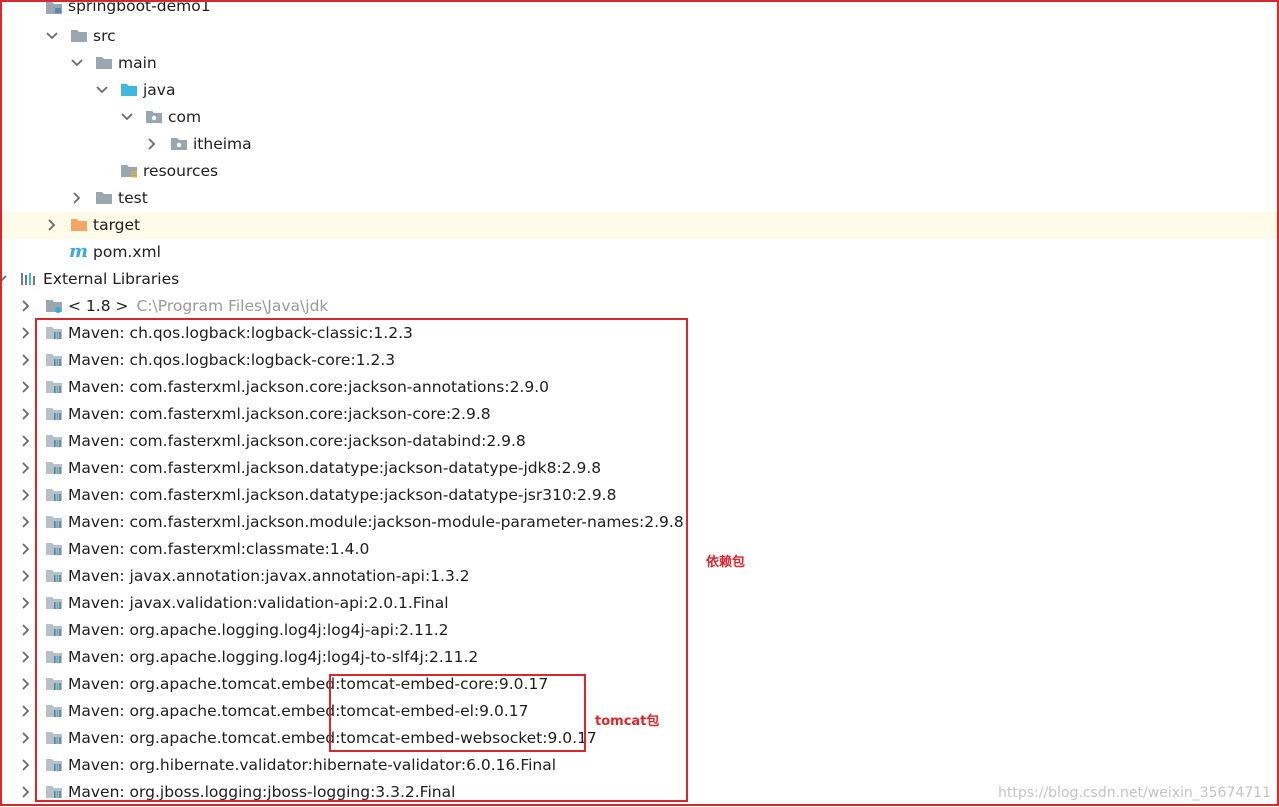 Image resolution: width=1279 pixels, height=807 pixels. Describe the element at coordinates (111, 279) in the screenshot. I see `tree-node-label: External Libraries` at that location.